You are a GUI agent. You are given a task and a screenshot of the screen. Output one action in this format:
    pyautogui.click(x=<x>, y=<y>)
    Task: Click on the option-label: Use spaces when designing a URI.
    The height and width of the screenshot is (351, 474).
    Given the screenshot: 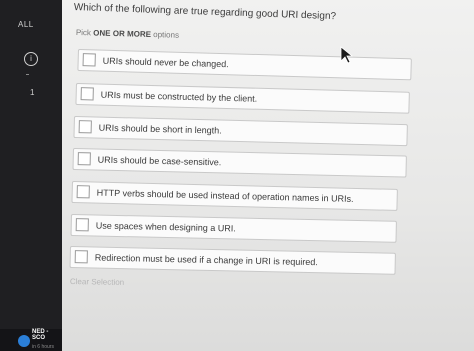 What is the action you would take?
    pyautogui.click(x=165, y=227)
    